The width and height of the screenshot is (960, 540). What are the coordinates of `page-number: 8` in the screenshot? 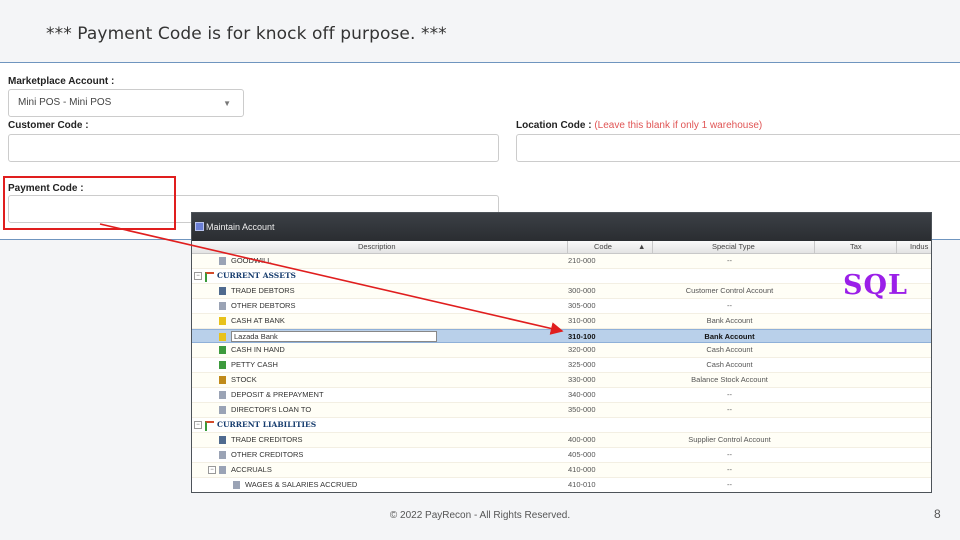 It's located at (937, 514).